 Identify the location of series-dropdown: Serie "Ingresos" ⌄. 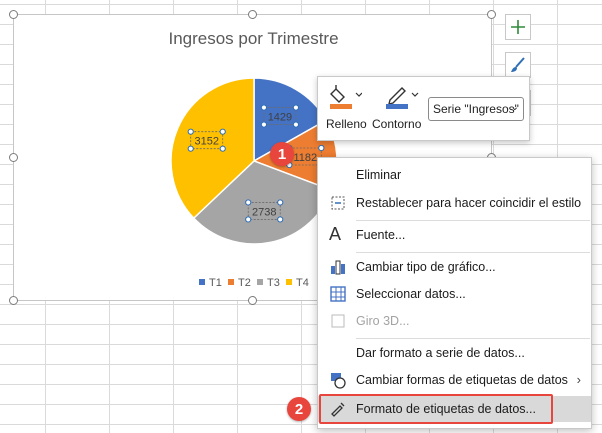
(476, 109).